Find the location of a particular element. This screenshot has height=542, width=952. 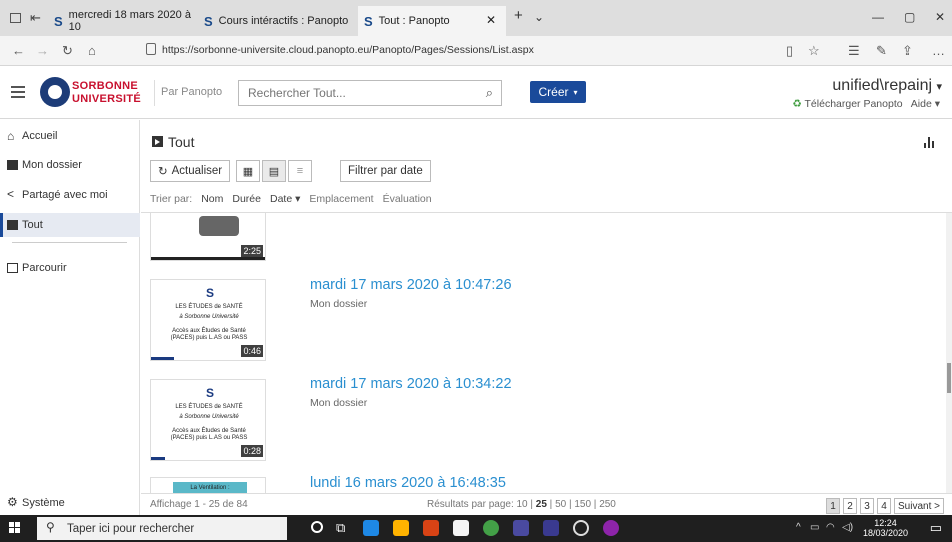

home-icon: ⌂ is located at coordinates (92, 50).